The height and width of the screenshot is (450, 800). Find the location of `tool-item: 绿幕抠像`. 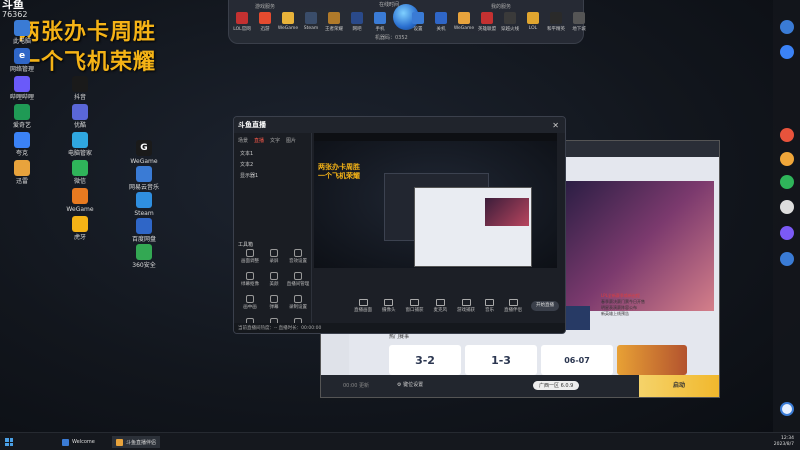

tool-item: 绿幕抠像 is located at coordinates (250, 279).